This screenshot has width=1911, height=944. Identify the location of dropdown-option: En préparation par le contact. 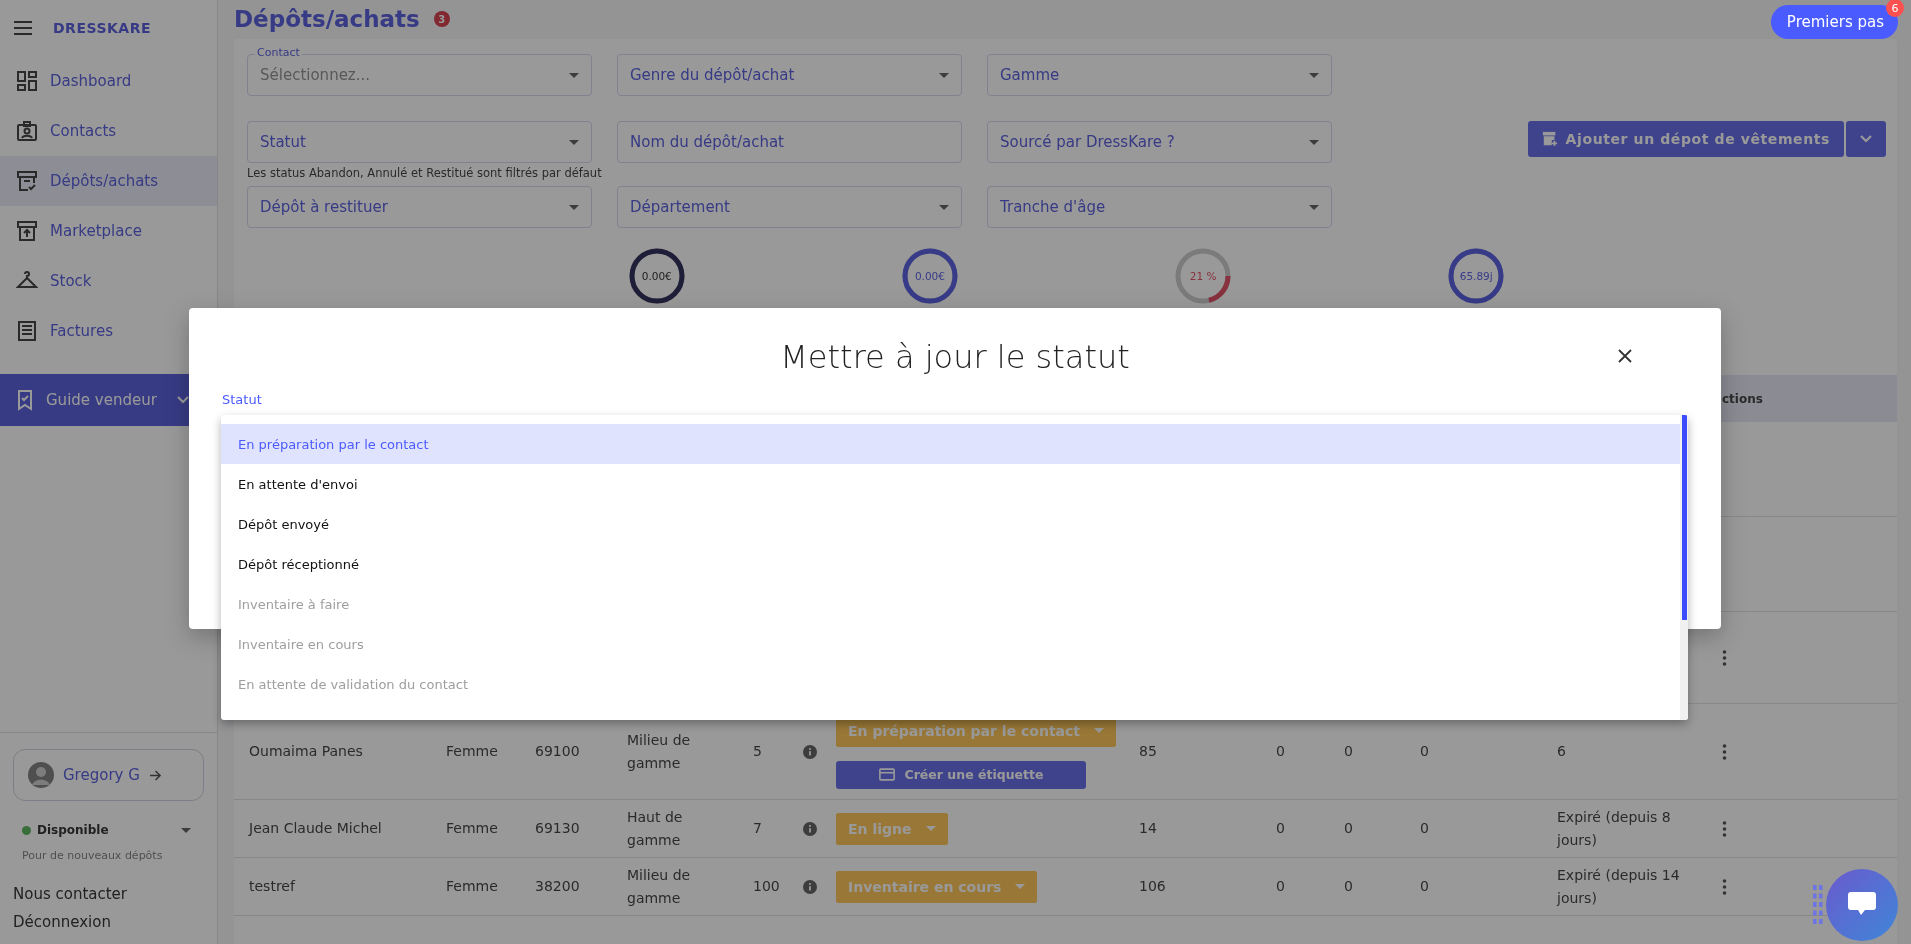
(950, 444).